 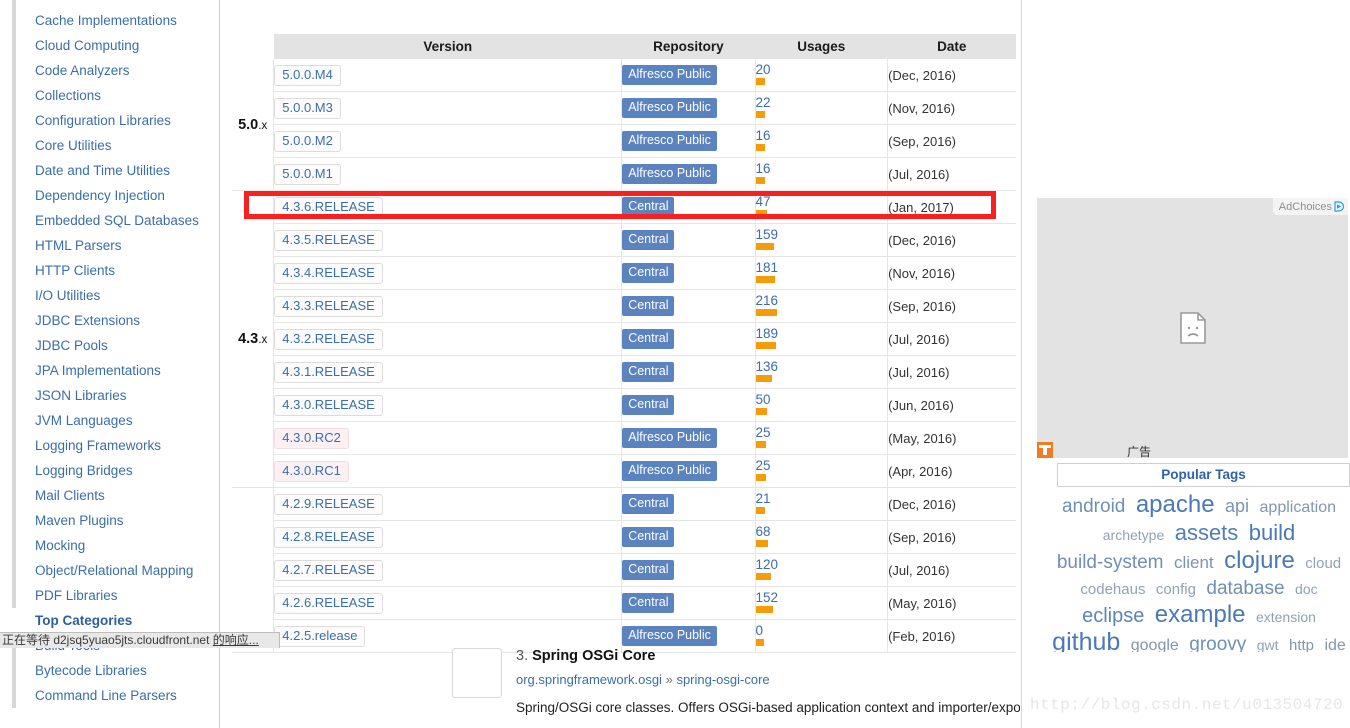 What do you see at coordinates (822, 300) in the screenshot?
I see `usage-count-link: 216` at bounding box center [822, 300].